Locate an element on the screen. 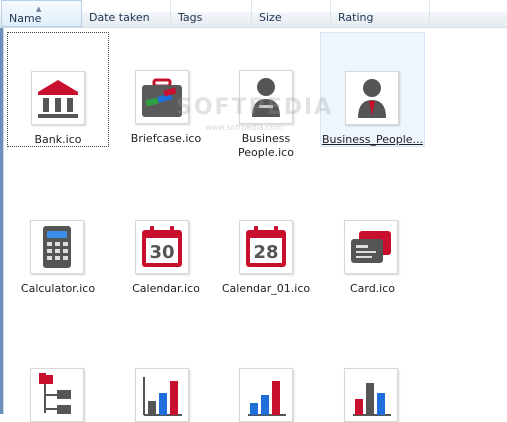 Image resolution: width=507 pixels, height=422 pixels. file-name: Calendar.ico is located at coordinates (166, 288).